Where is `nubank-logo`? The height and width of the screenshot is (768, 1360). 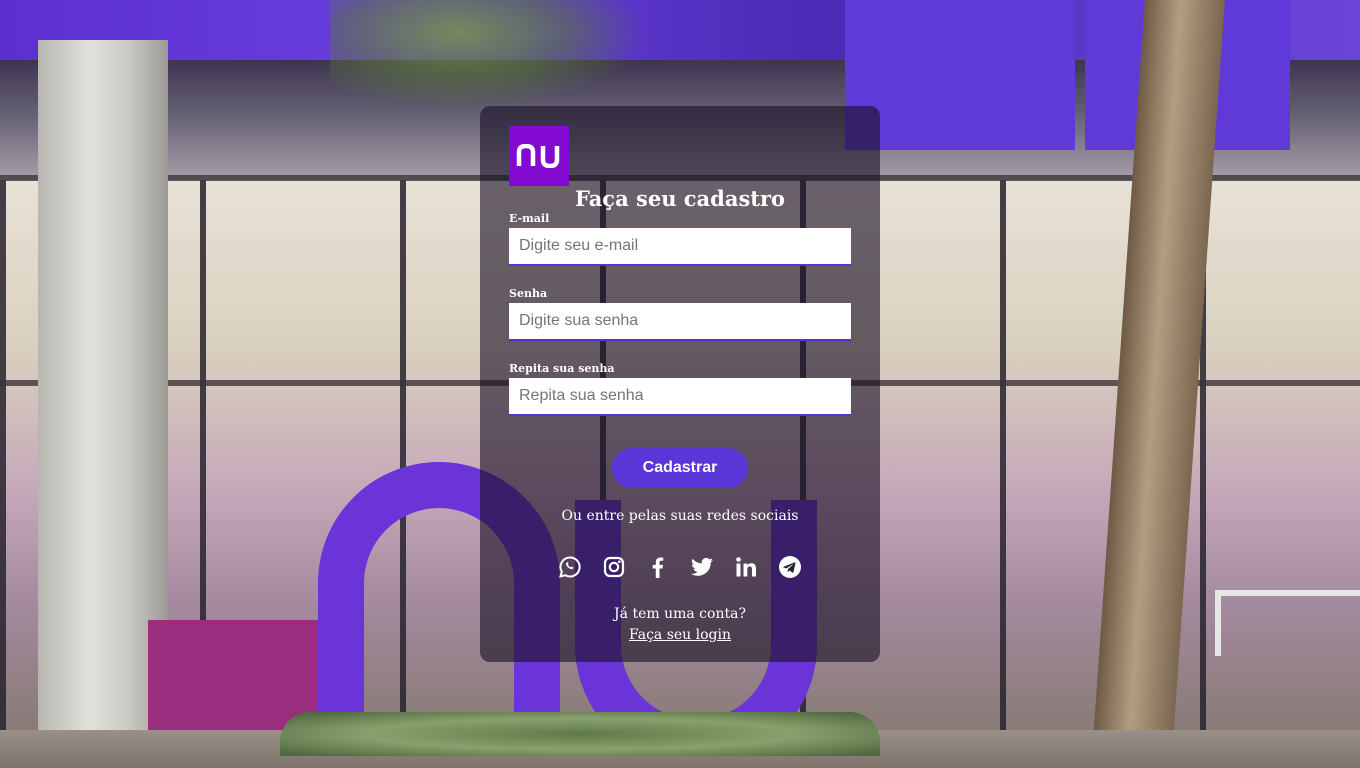 nubank-logo is located at coordinates (539, 156).